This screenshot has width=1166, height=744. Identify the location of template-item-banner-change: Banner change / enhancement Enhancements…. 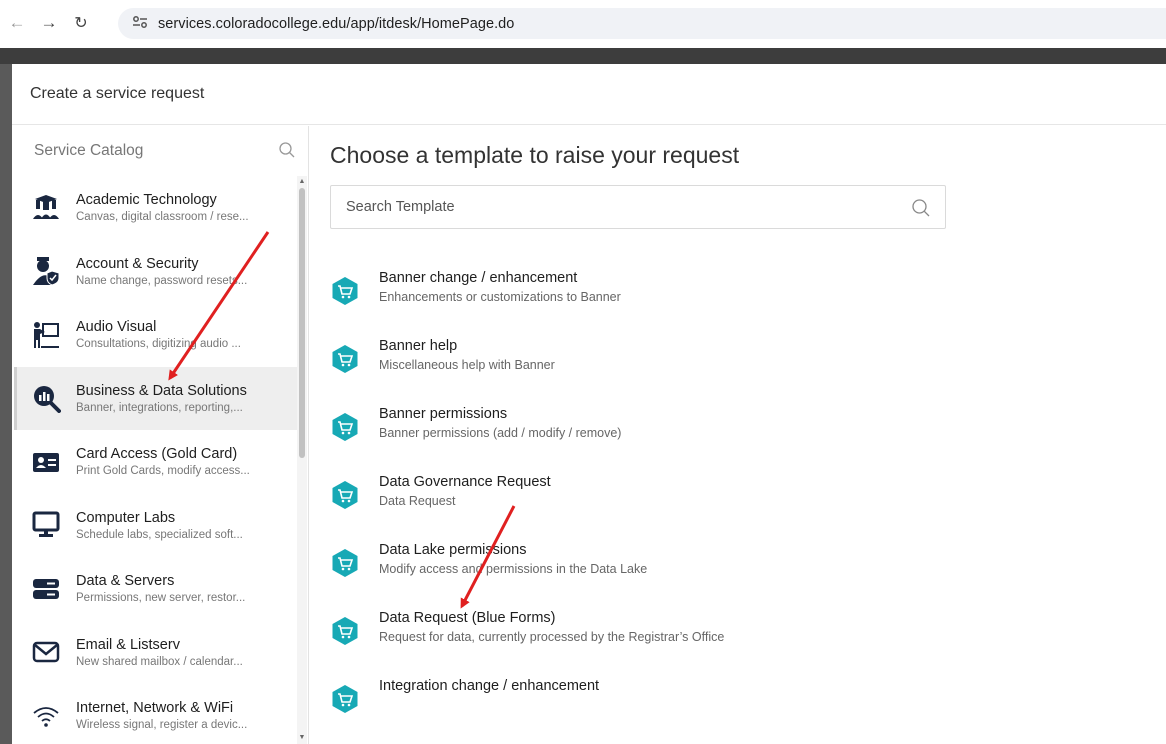
(730, 300).